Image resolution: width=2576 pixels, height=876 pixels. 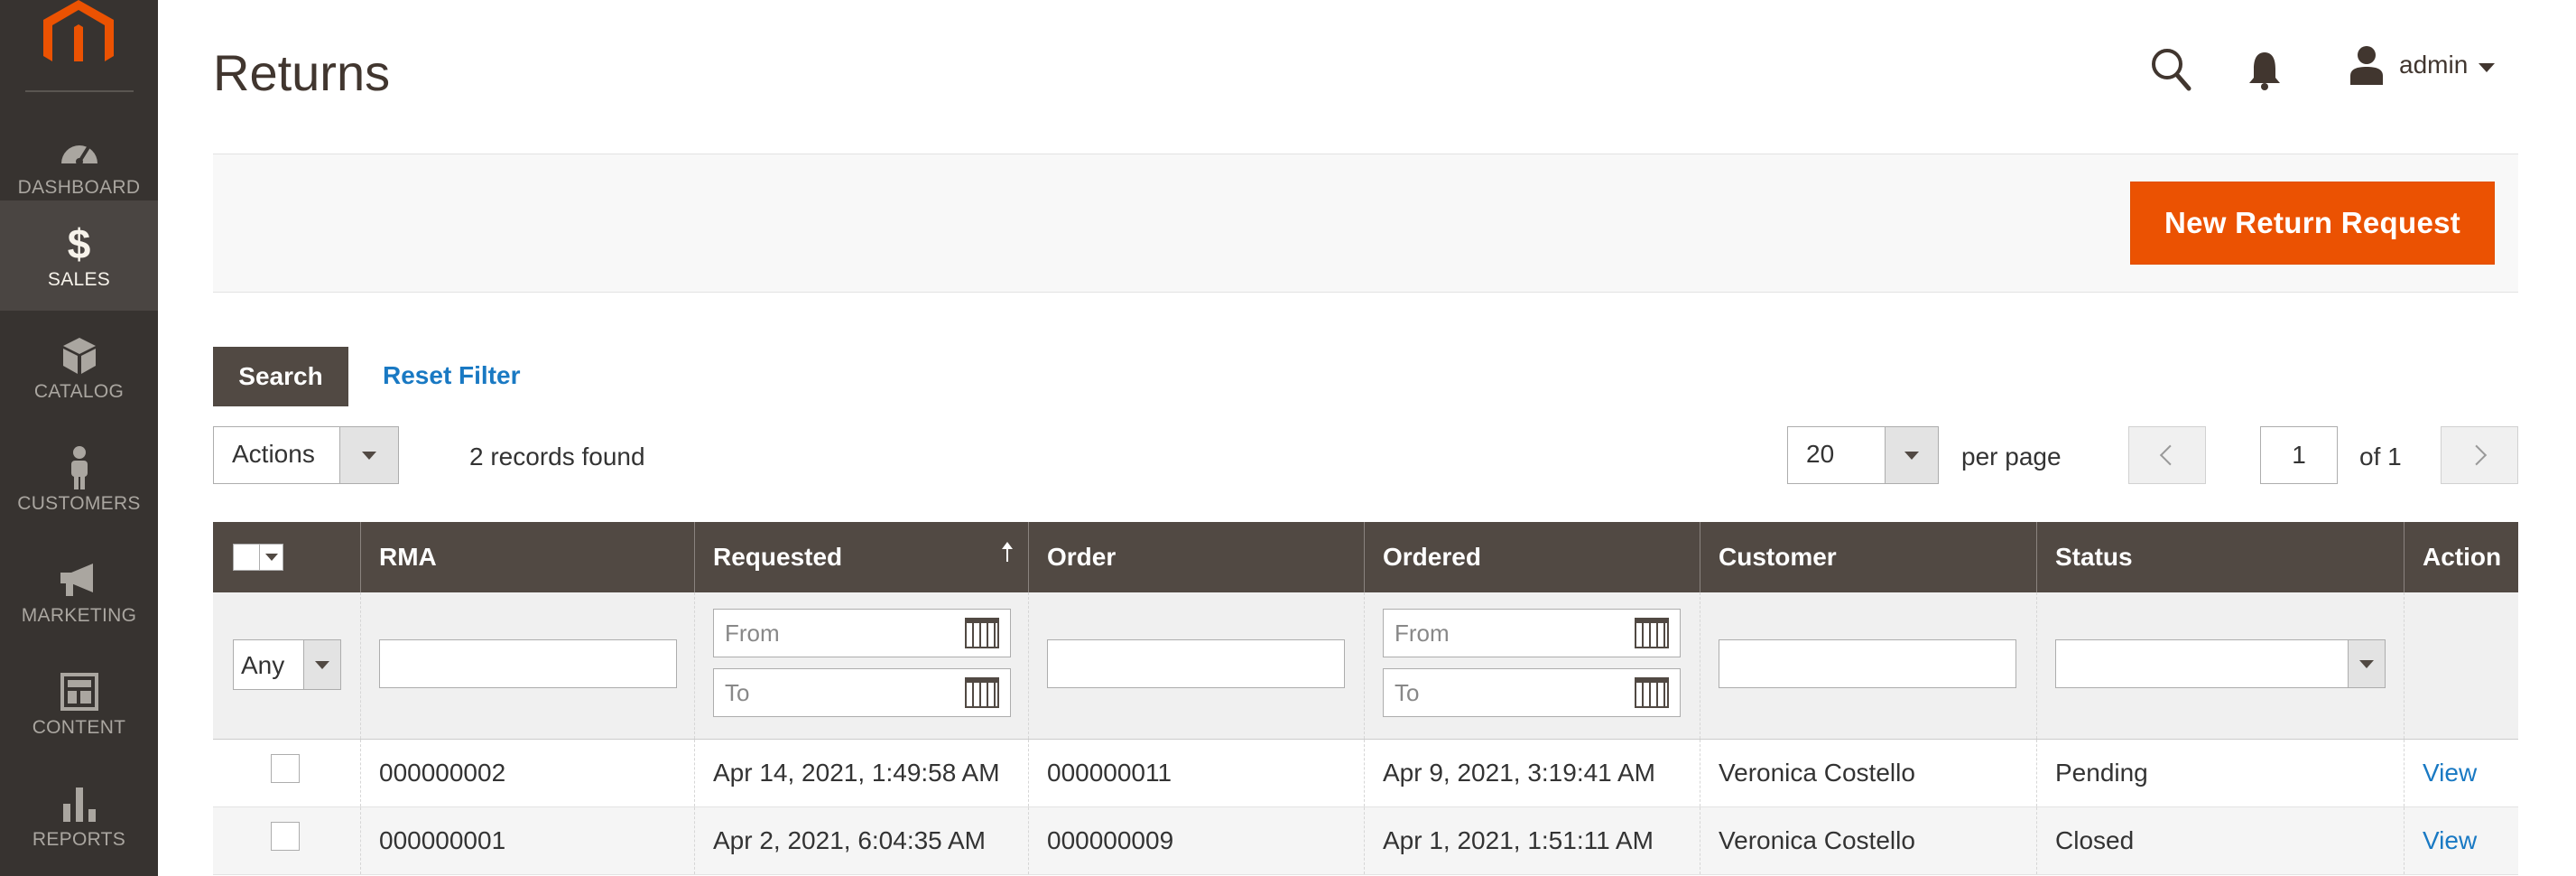 What do you see at coordinates (528, 663) in the screenshot?
I see `rma-filter-input` at bounding box center [528, 663].